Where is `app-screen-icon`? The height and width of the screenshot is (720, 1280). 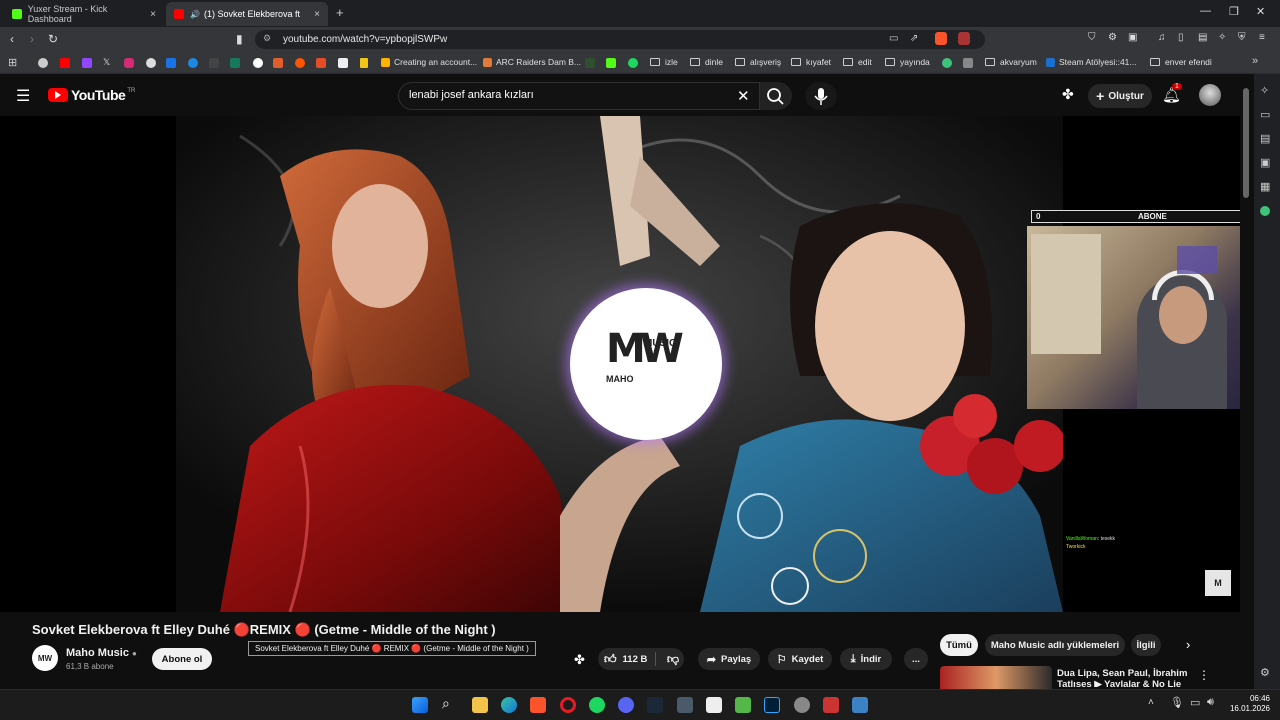
app-screen-icon is located at coordinates (831, 705).